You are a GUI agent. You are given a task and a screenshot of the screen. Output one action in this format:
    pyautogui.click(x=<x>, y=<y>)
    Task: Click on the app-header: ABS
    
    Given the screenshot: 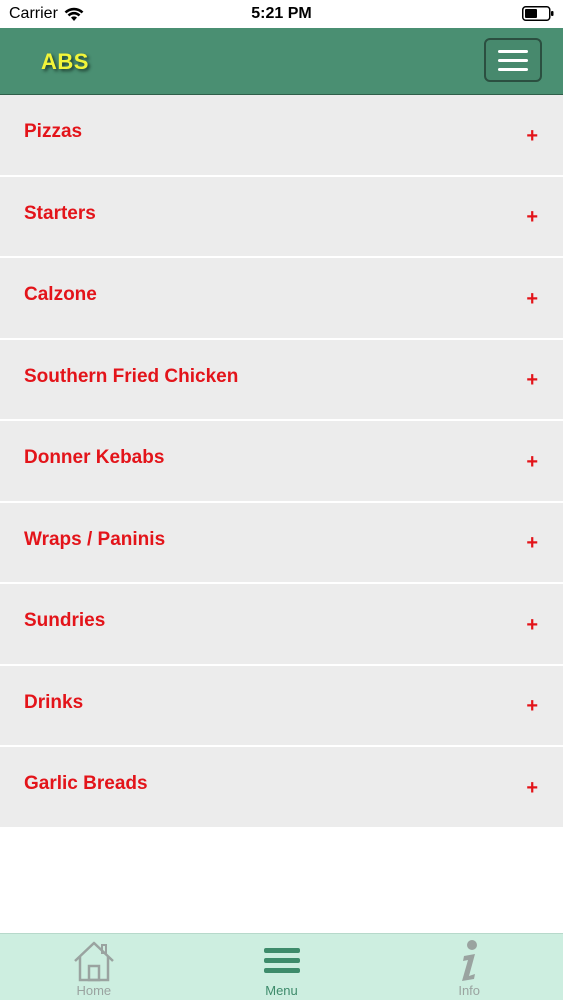 What is the action you would take?
    pyautogui.click(x=281, y=61)
    